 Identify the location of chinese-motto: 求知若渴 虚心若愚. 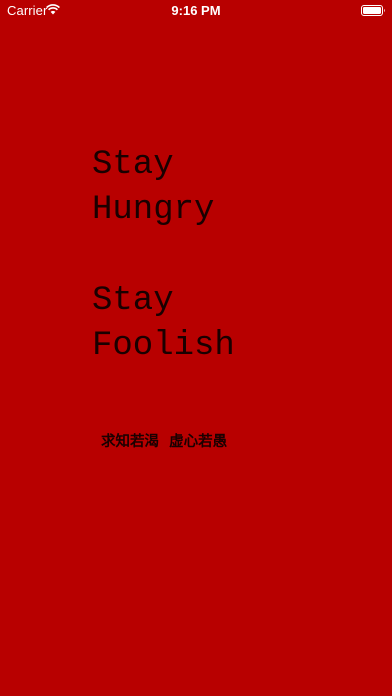
(164, 442).